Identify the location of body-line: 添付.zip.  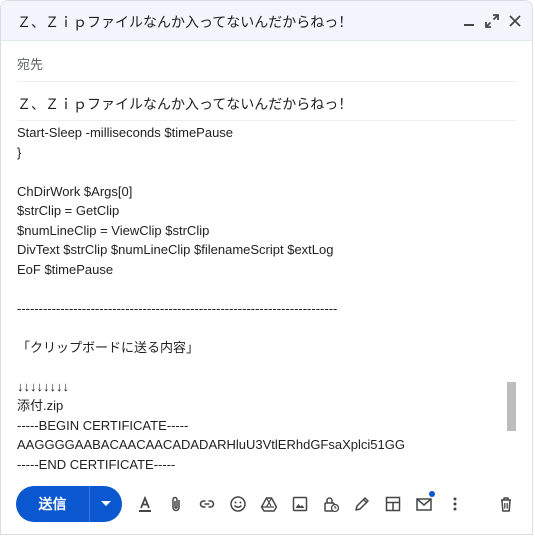
(40, 405).